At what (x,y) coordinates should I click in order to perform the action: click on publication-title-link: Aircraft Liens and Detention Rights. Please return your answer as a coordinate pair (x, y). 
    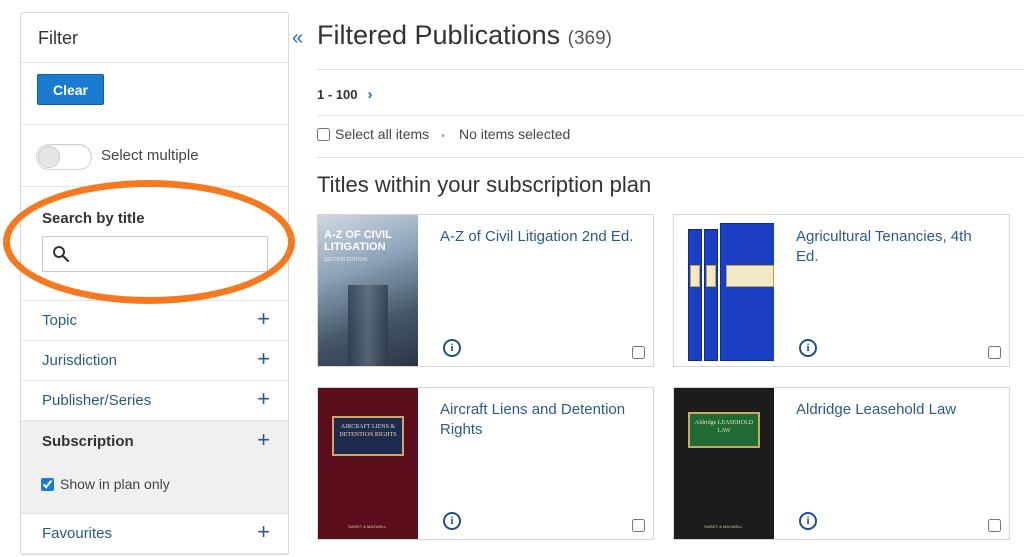
    Looking at the image, I should click on (540, 420).